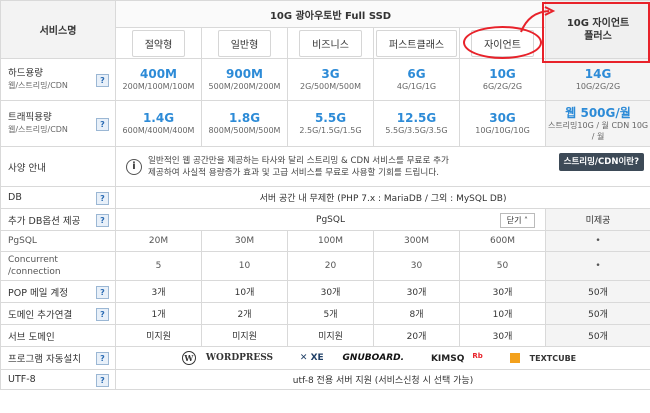  Describe the element at coordinates (543, 358) in the screenshot. I see `textcube-logo: TEXTCUBE` at that location.